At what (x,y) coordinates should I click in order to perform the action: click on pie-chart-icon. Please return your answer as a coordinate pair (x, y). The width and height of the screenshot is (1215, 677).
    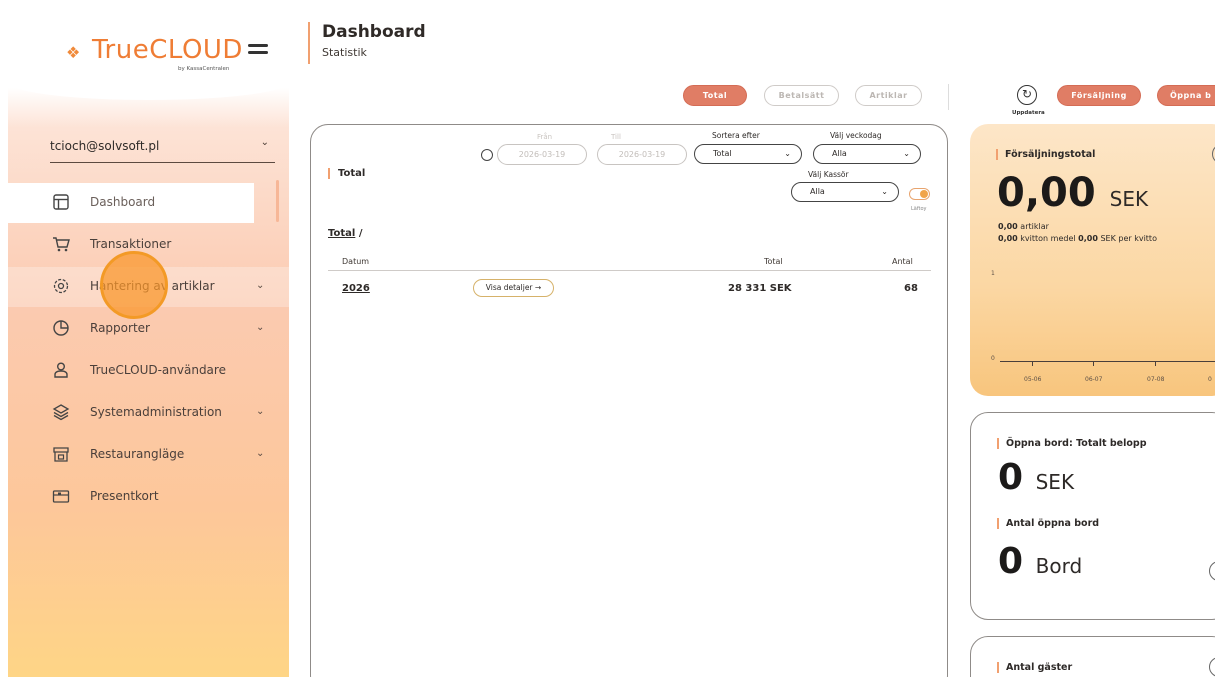
    Looking at the image, I should click on (61, 328).